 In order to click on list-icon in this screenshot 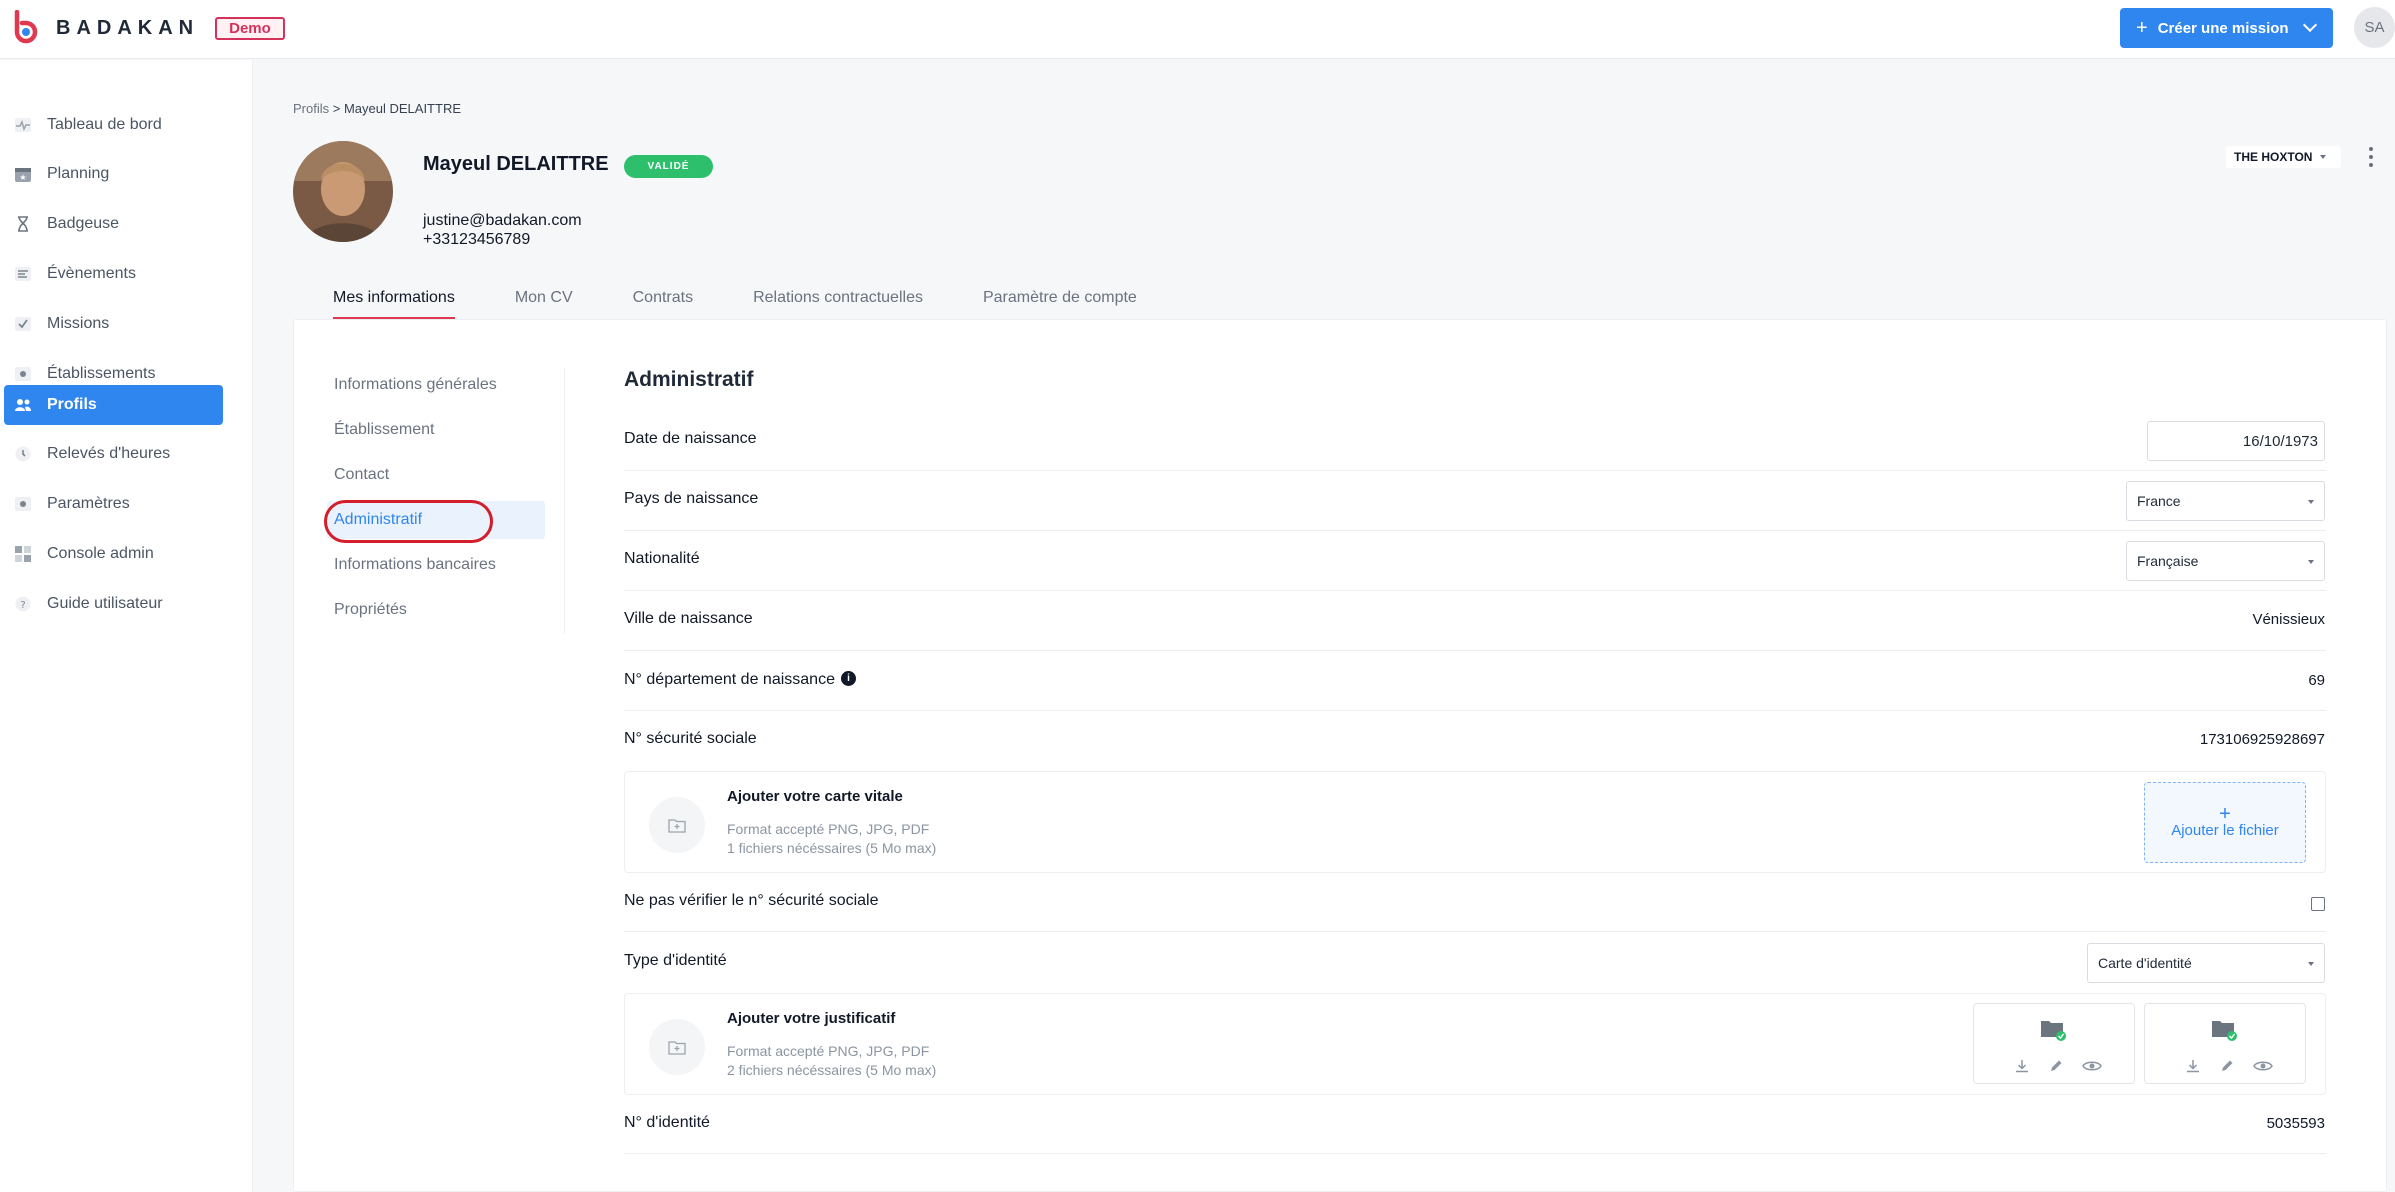, I will do `click(23, 274)`.